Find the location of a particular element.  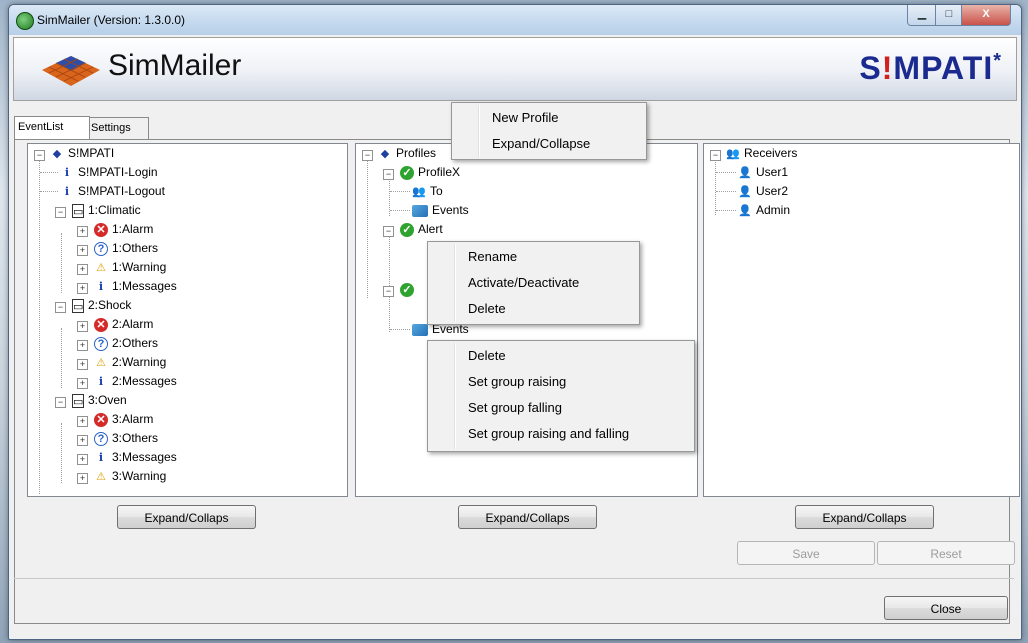

tree-root-simpati: ◆ S!MPATI is located at coordinates (82, 153).